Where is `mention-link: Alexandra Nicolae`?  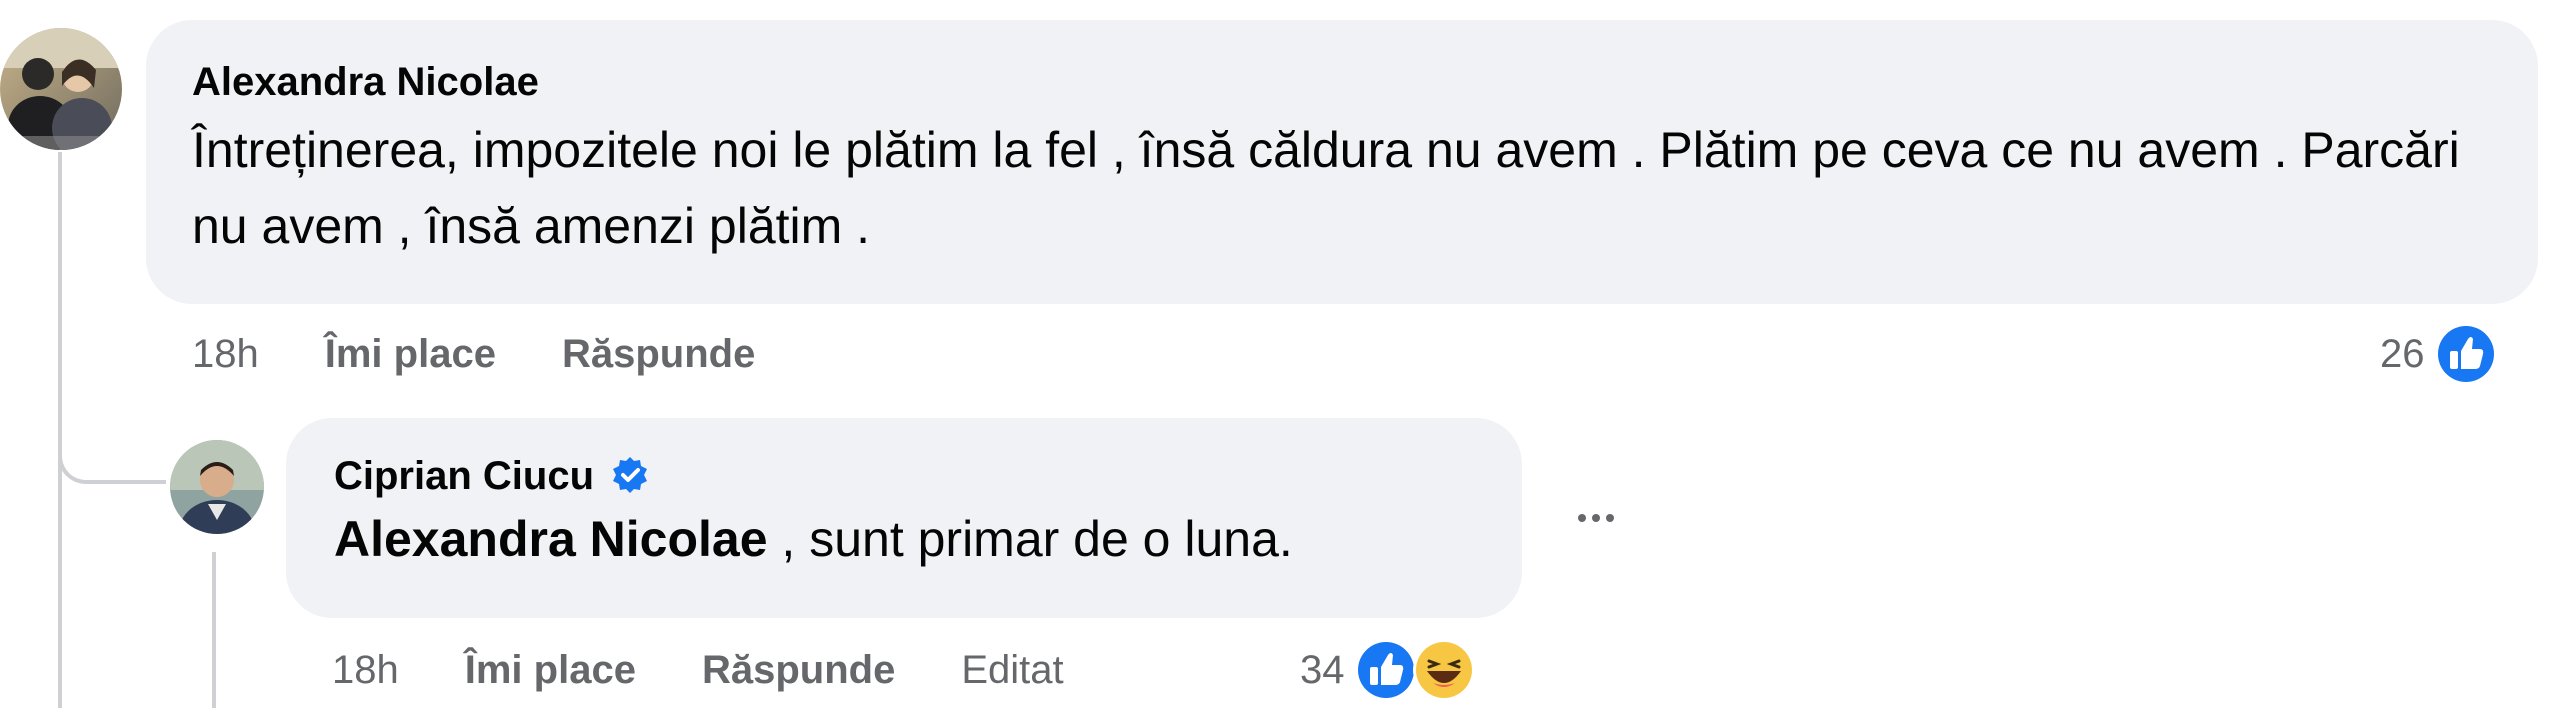
mention-link: Alexandra Nicolae is located at coordinates (551, 539).